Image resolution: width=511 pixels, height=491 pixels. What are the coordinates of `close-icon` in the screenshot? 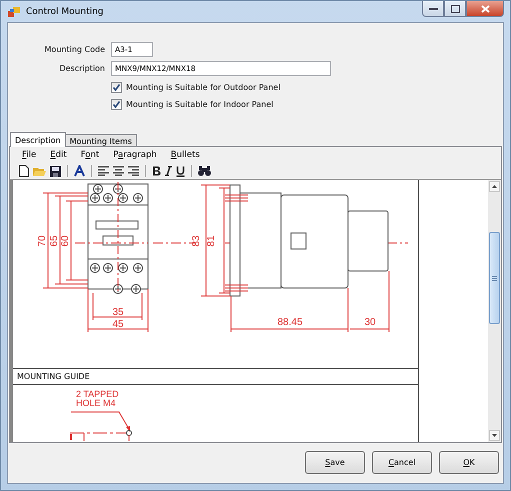 It's located at (485, 8).